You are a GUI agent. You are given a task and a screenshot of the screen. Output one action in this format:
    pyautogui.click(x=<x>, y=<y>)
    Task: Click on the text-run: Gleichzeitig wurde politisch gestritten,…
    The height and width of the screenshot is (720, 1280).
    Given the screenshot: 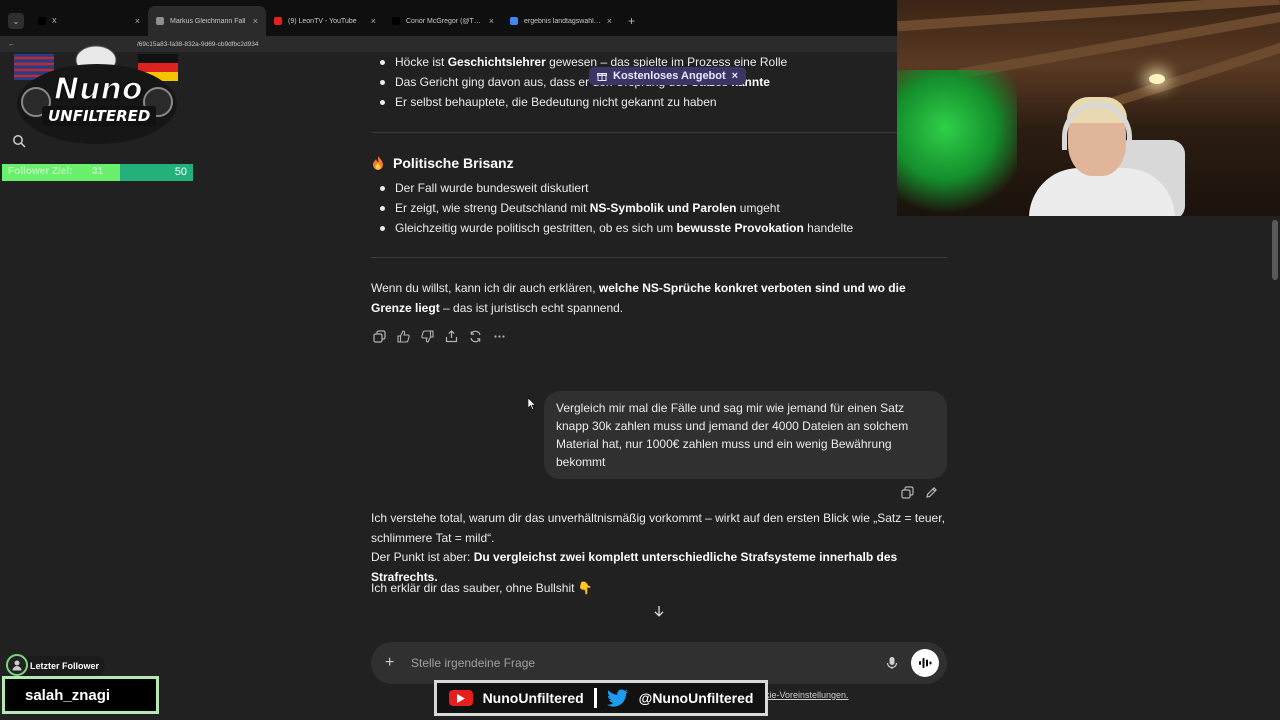 What is the action you would take?
    pyautogui.click(x=536, y=228)
    